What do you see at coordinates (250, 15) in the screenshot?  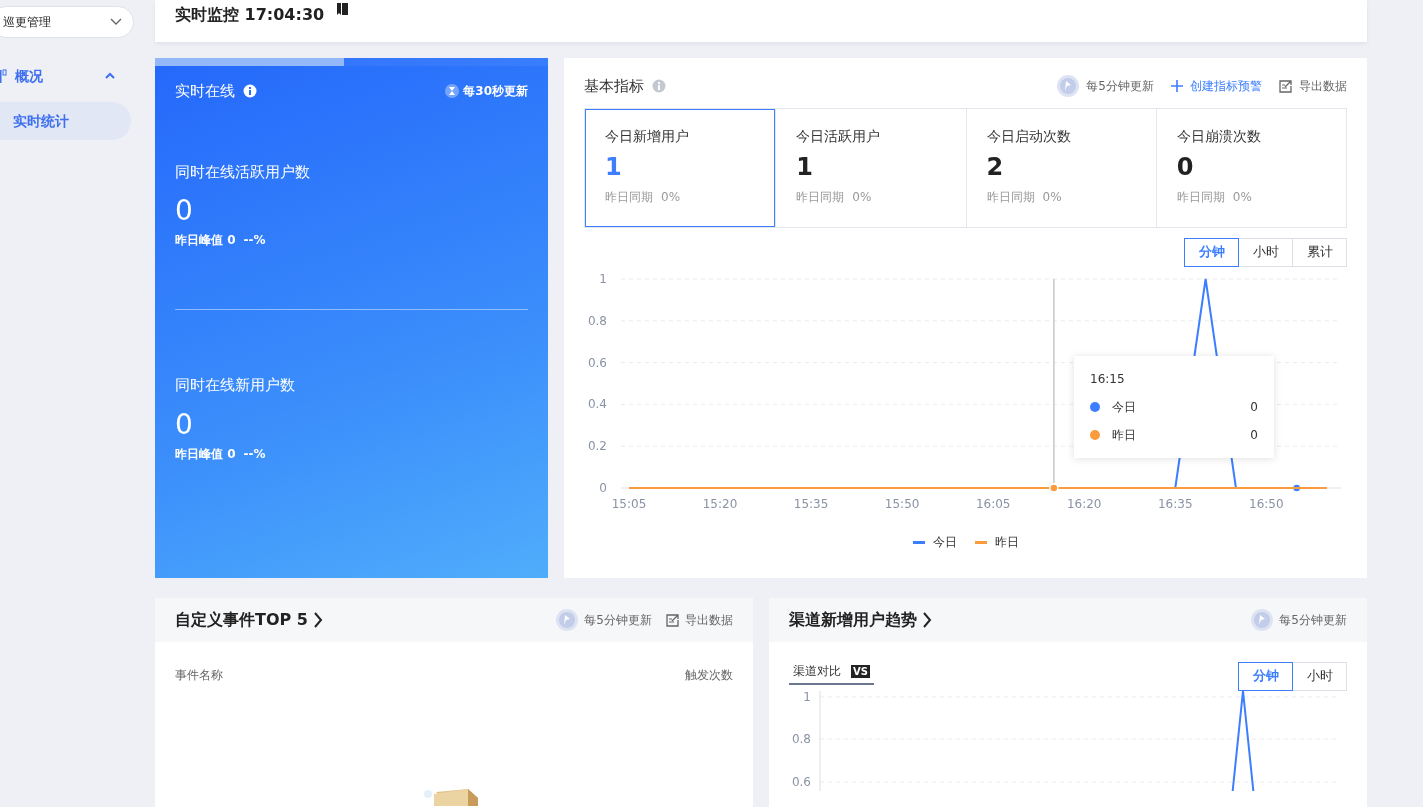 I see `page-title: 实时监控 17:04:30` at bounding box center [250, 15].